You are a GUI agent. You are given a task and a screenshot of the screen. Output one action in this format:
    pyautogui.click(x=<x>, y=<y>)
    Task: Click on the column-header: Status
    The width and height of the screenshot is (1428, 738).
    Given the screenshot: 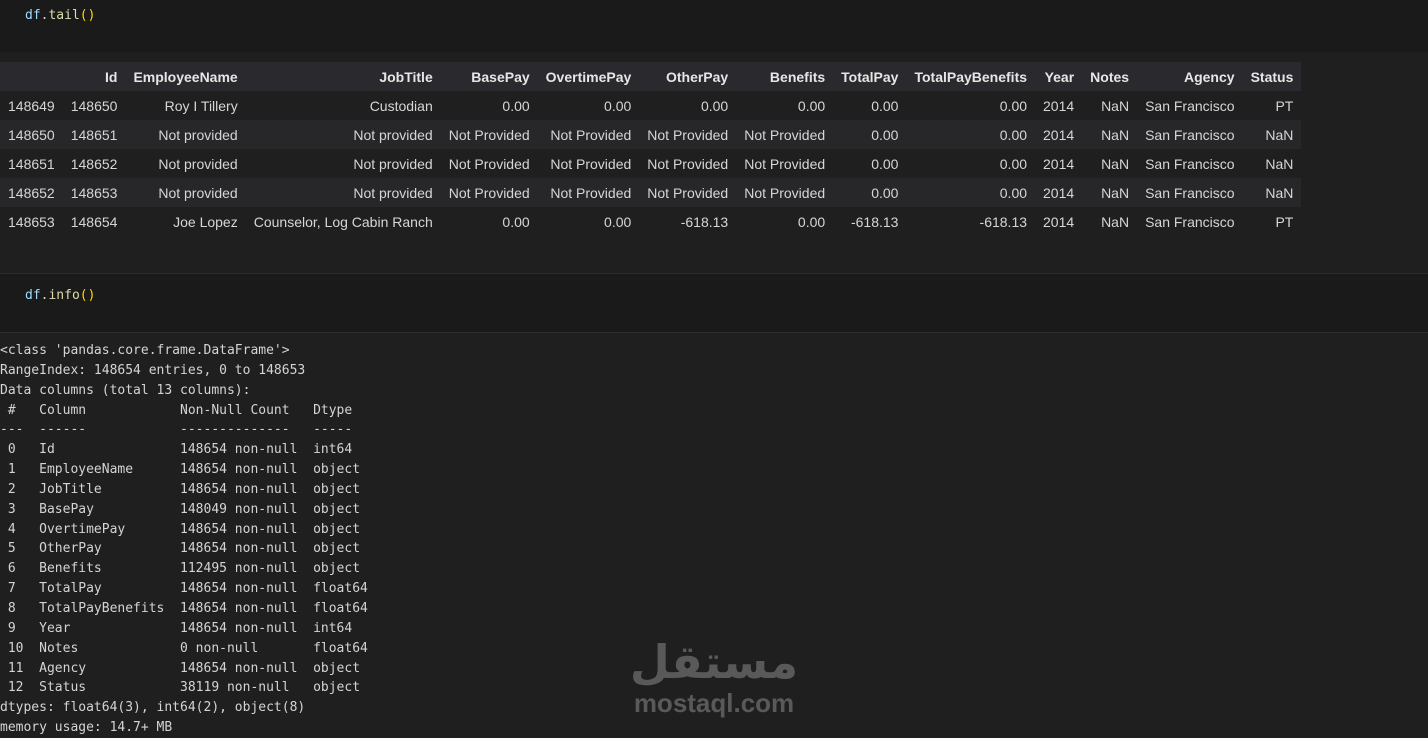 What is the action you would take?
    pyautogui.click(x=1272, y=76)
    